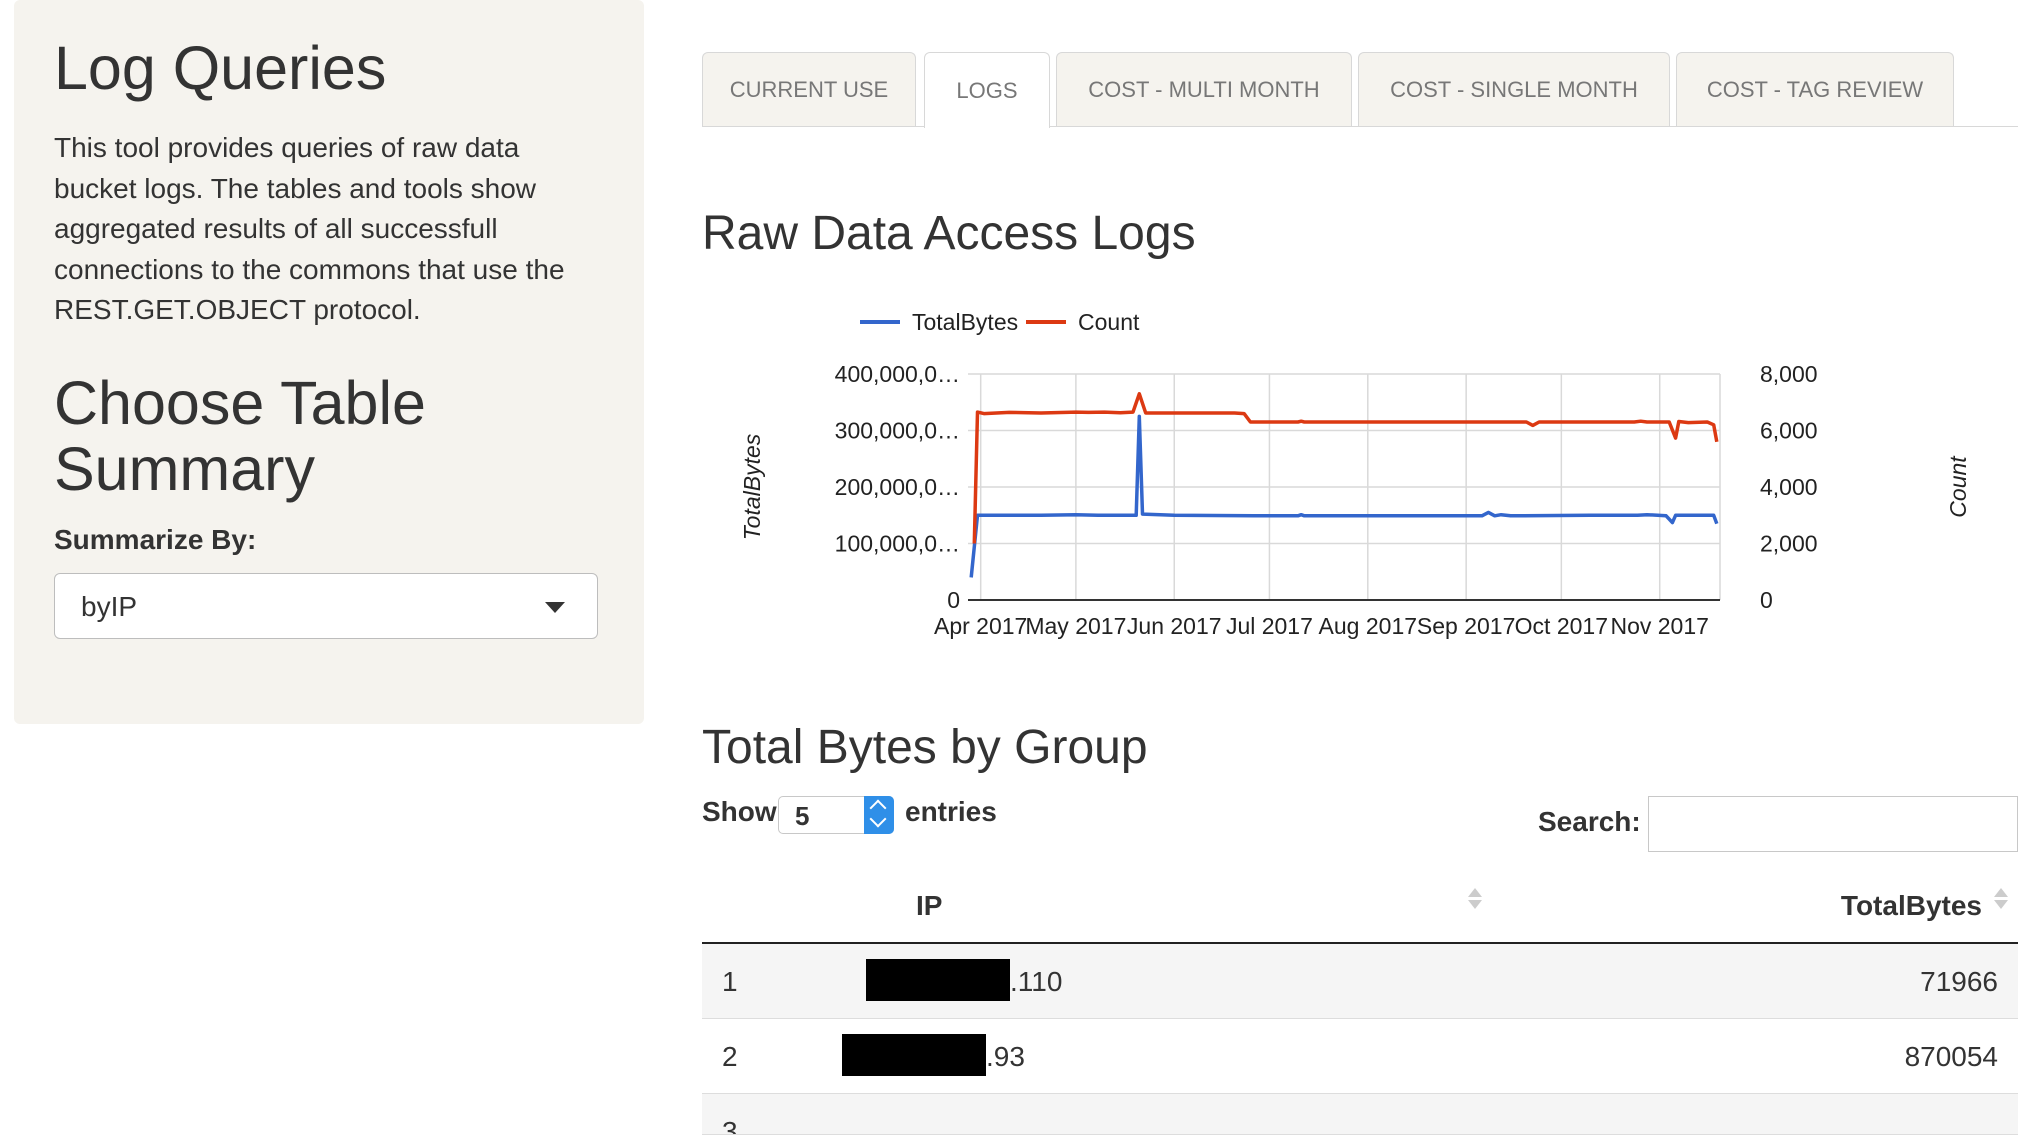  Describe the element at coordinates (1345, 468) in the screenshot. I see `series-line-count` at that location.